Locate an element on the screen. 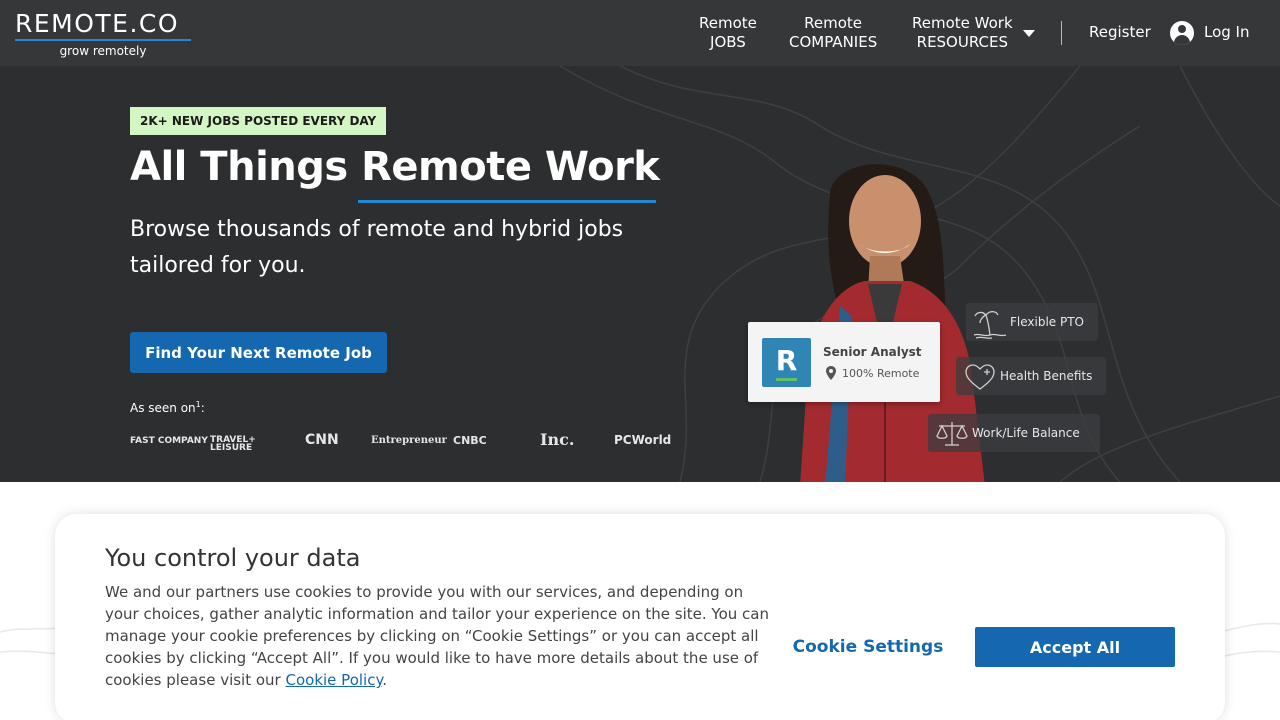  logo-tagline: grow remotely is located at coordinates (103, 51).